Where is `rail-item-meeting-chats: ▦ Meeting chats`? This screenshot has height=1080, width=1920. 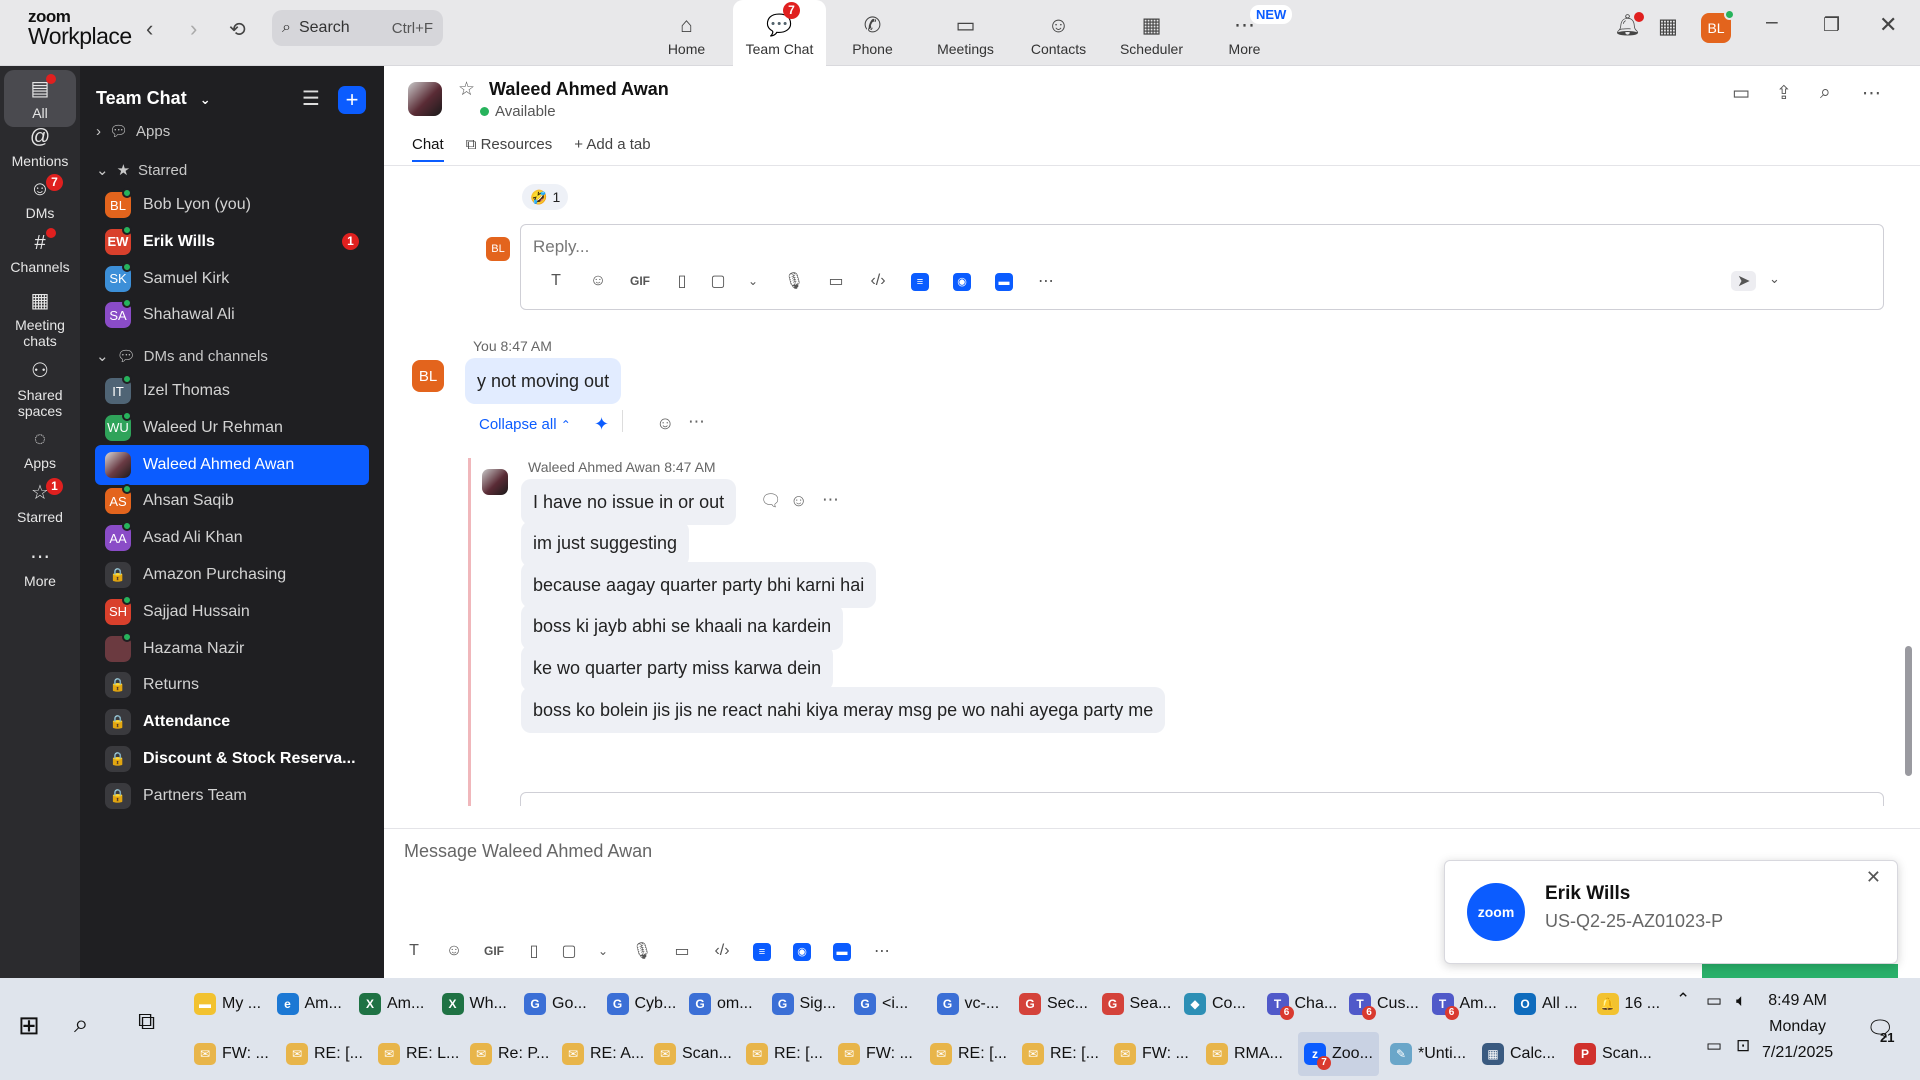
rail-item-meeting-chats: ▦ Meeting chats is located at coordinates (40, 319).